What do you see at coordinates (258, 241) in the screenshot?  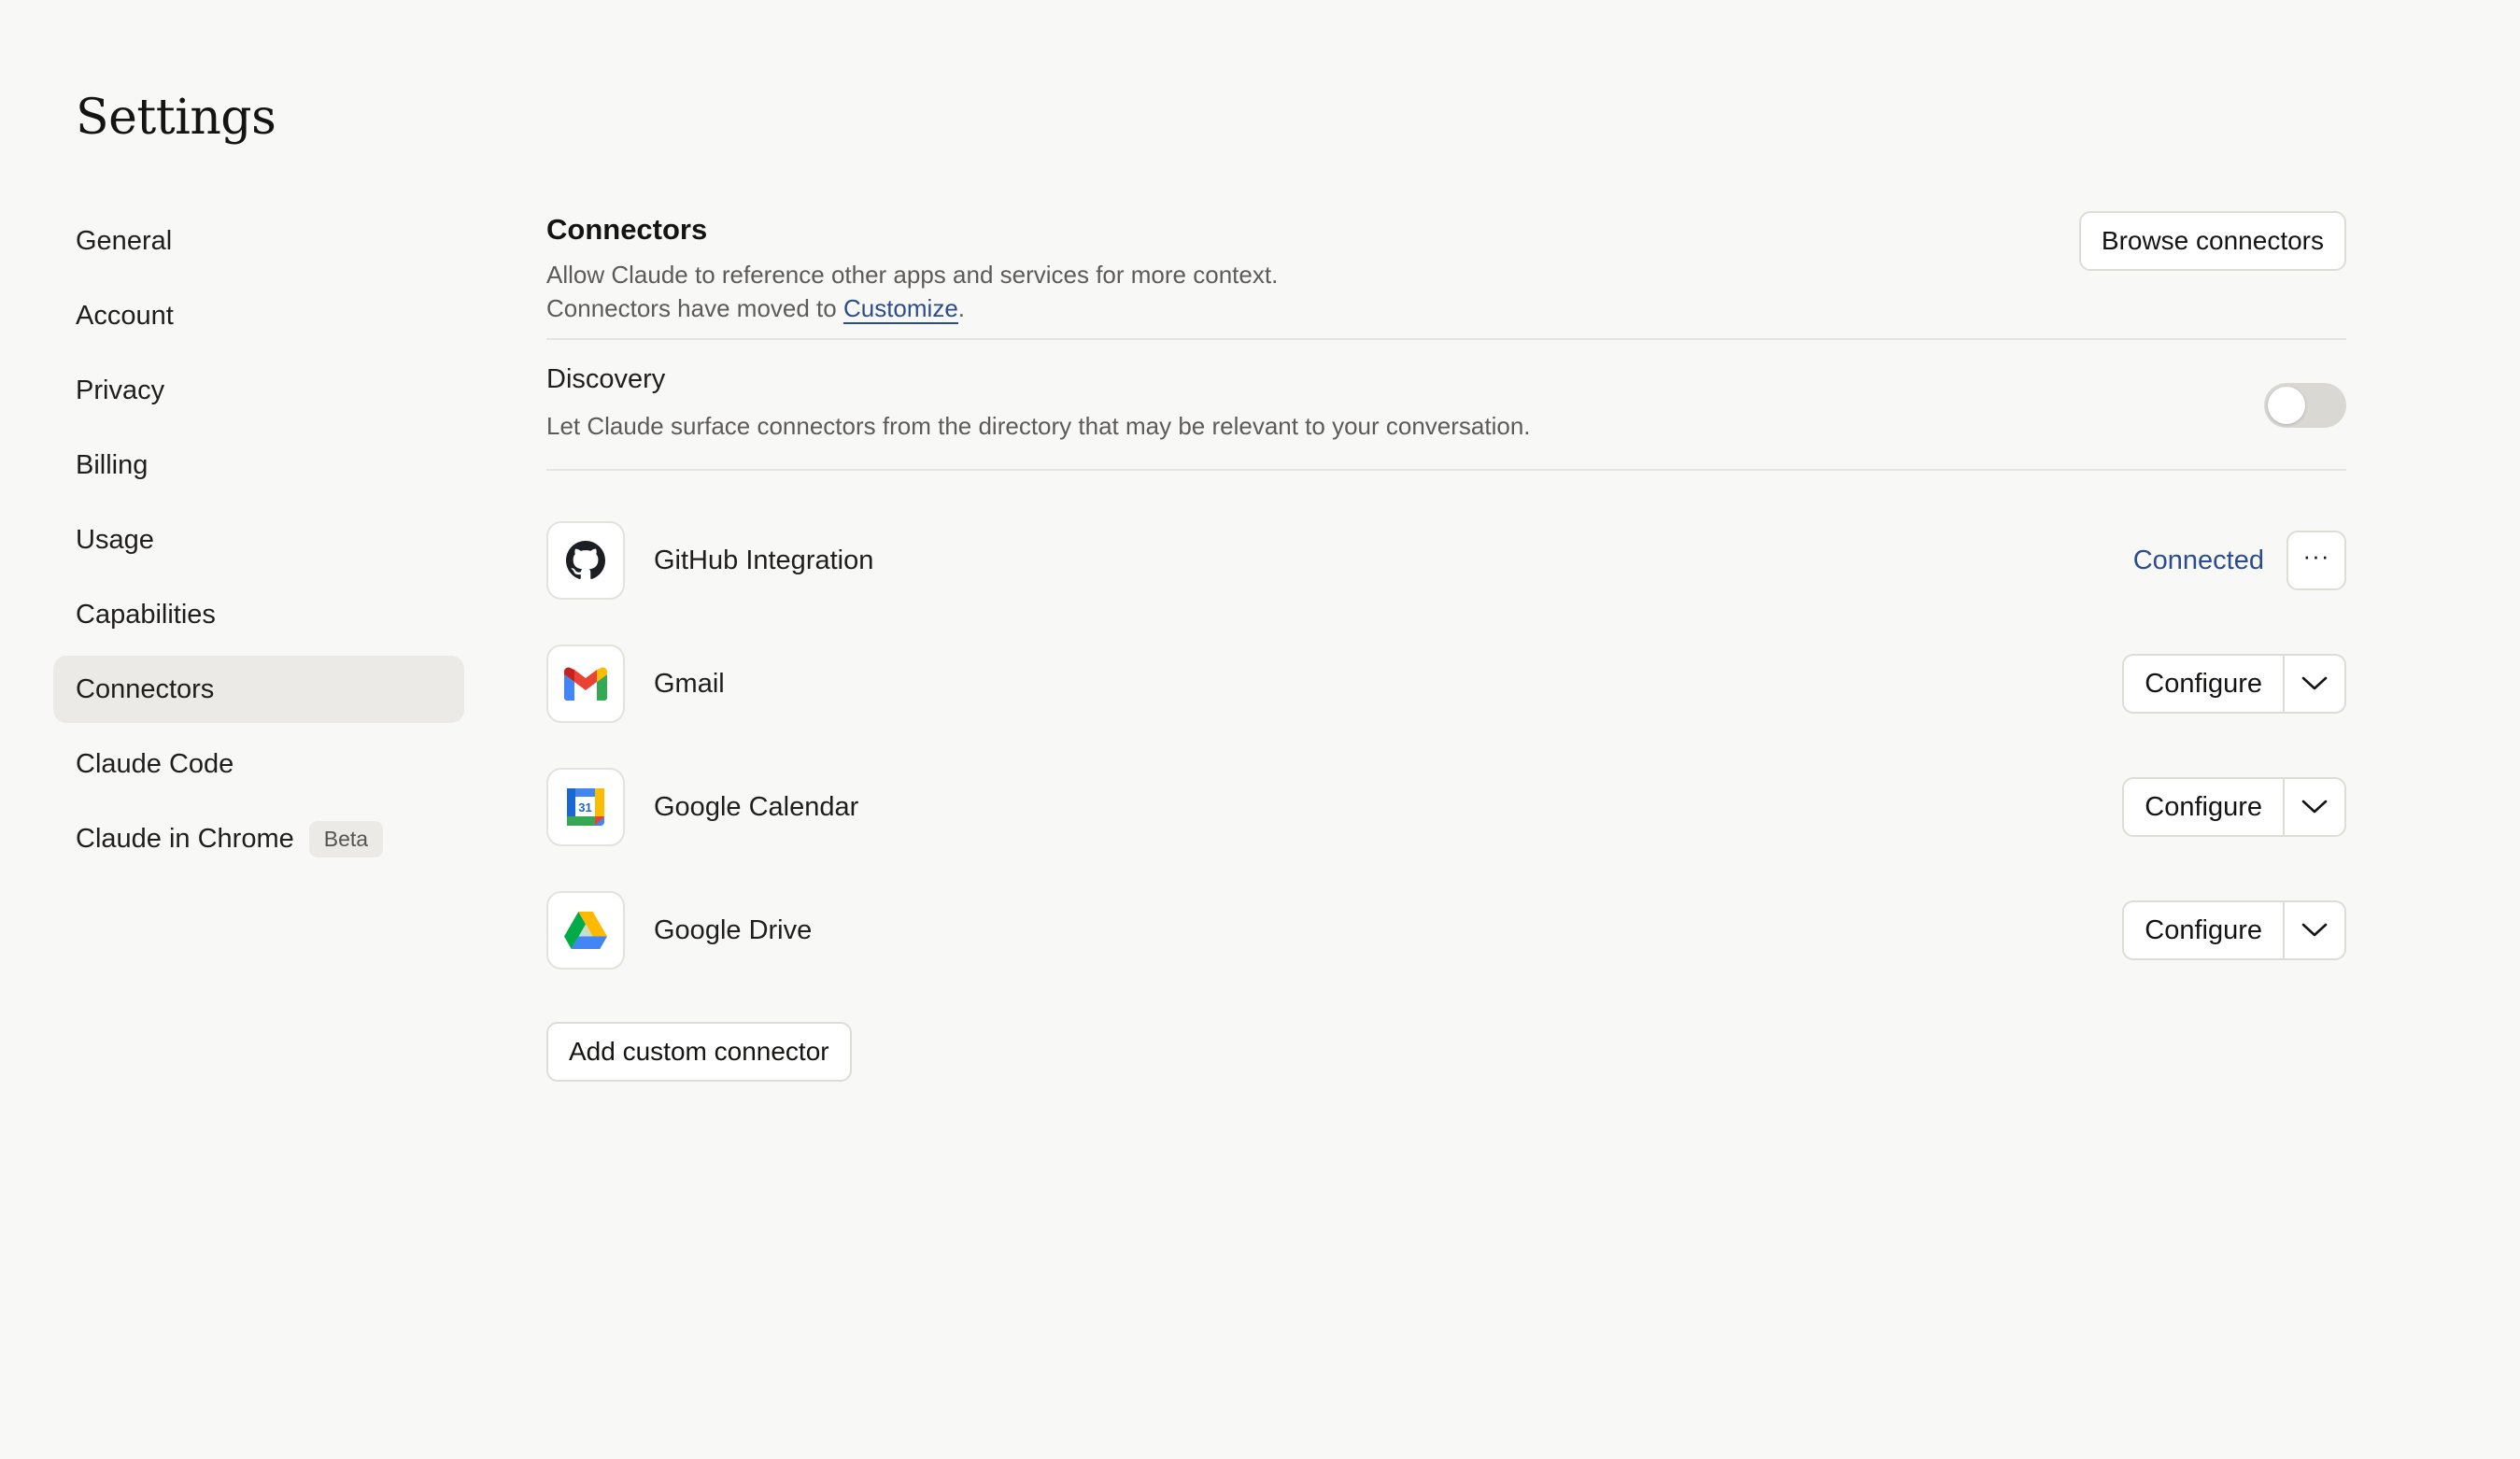 I see `sidebar-item-general: General` at bounding box center [258, 241].